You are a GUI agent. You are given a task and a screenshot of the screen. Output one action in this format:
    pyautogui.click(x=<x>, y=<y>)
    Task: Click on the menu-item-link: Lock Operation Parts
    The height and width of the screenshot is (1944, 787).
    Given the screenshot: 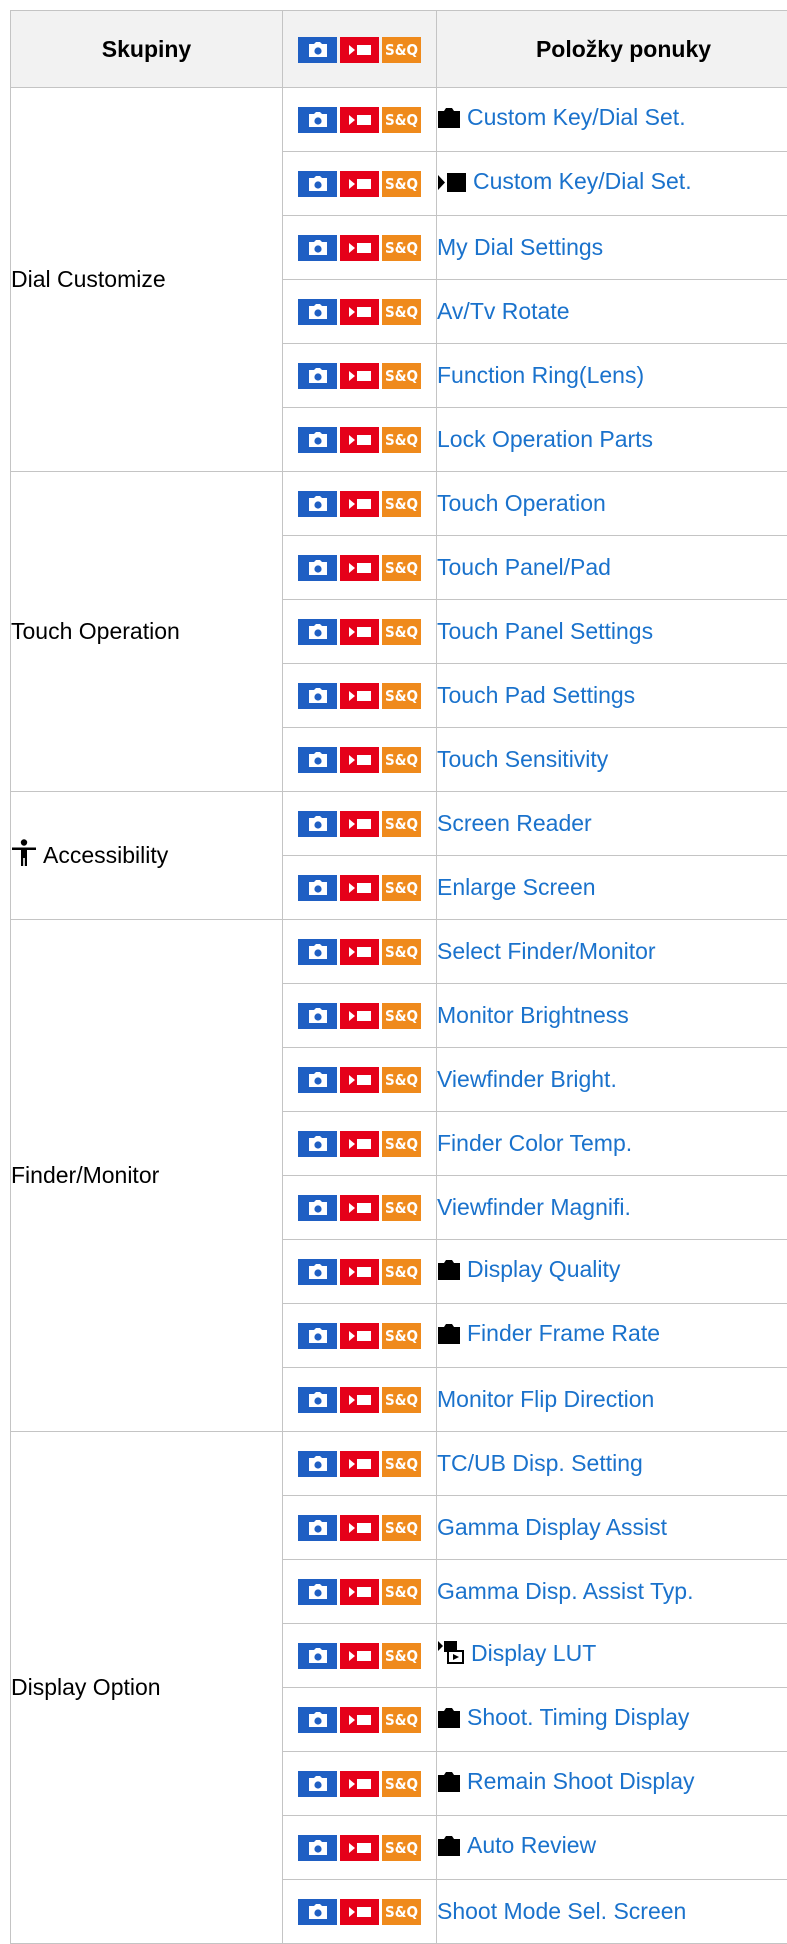 What is the action you would take?
    pyautogui.click(x=545, y=439)
    